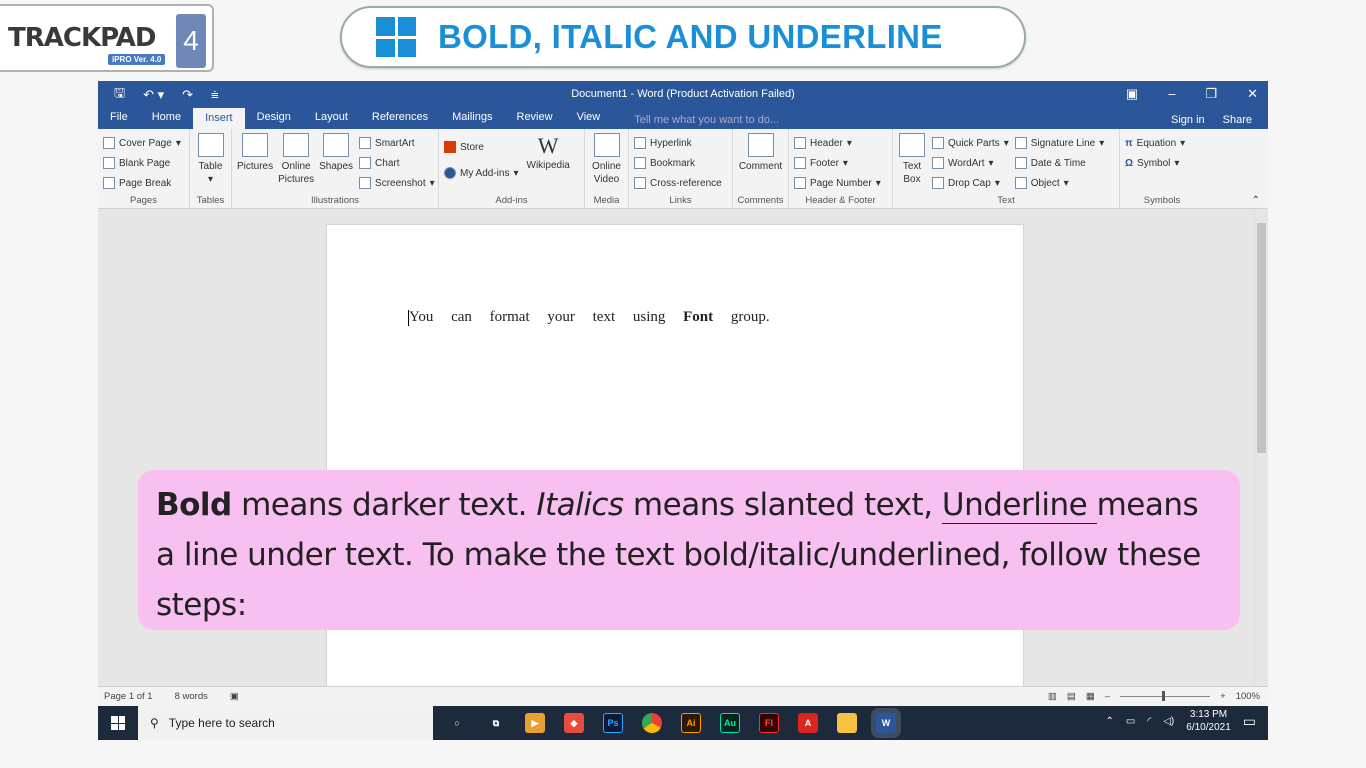 The height and width of the screenshot is (768, 1366). I want to click on pictures-label: Pictures, so click(255, 166).